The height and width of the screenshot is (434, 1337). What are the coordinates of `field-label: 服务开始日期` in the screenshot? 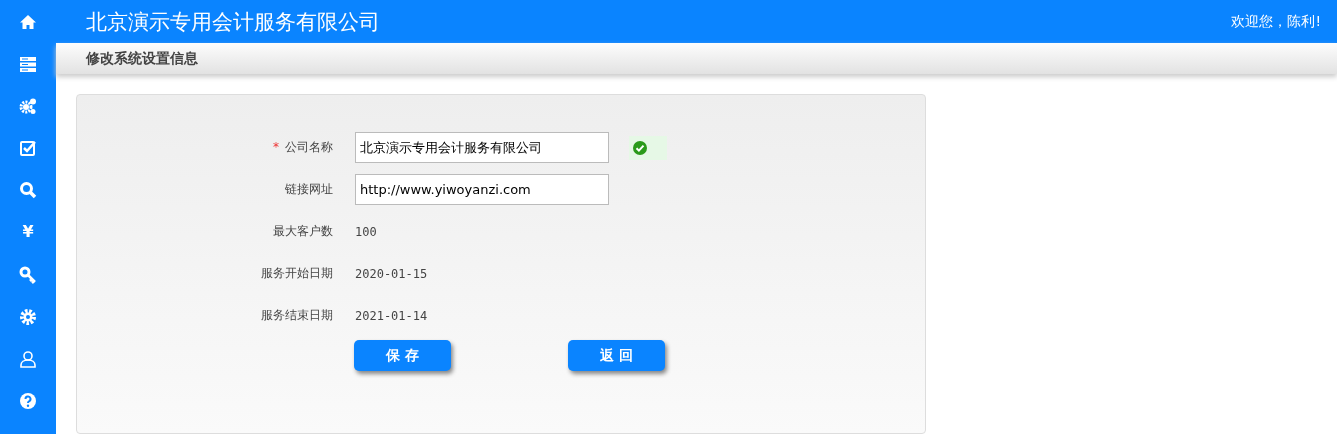 It's located at (297, 273).